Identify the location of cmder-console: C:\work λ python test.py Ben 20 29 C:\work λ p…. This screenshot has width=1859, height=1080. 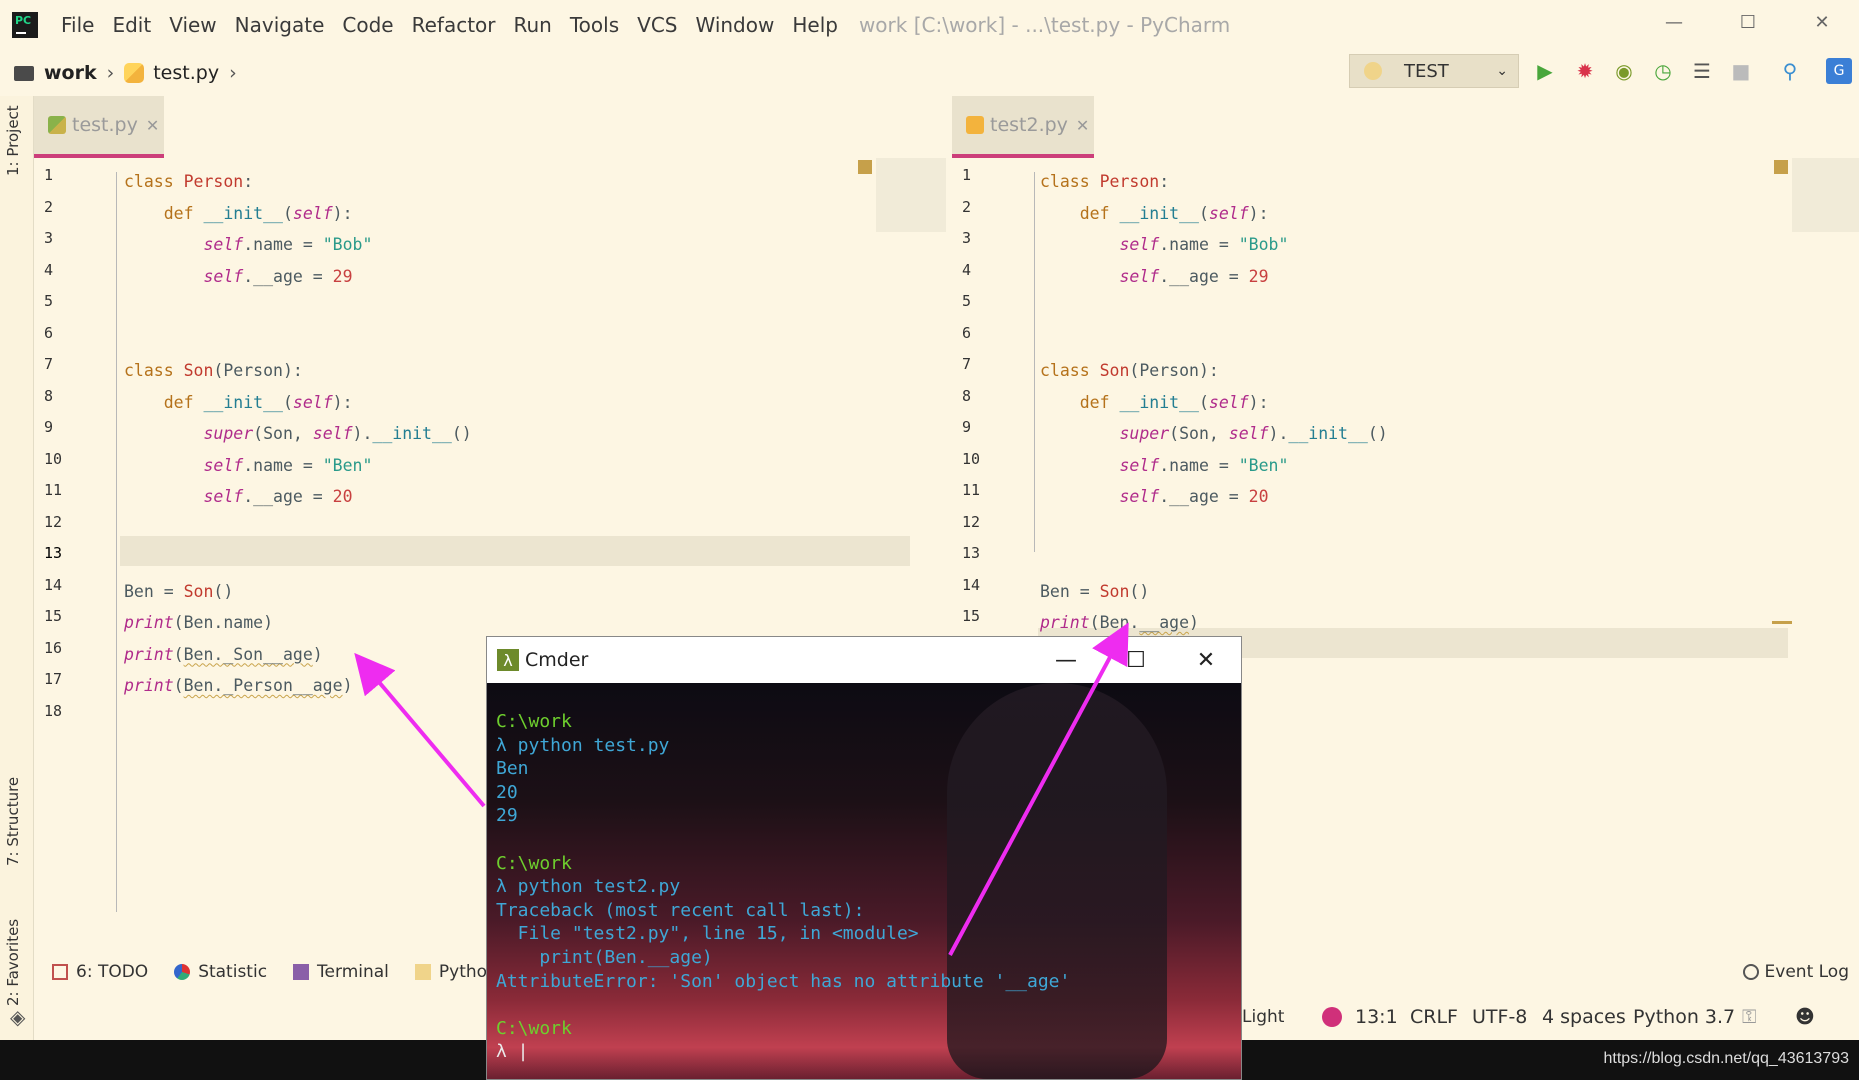
(864, 881).